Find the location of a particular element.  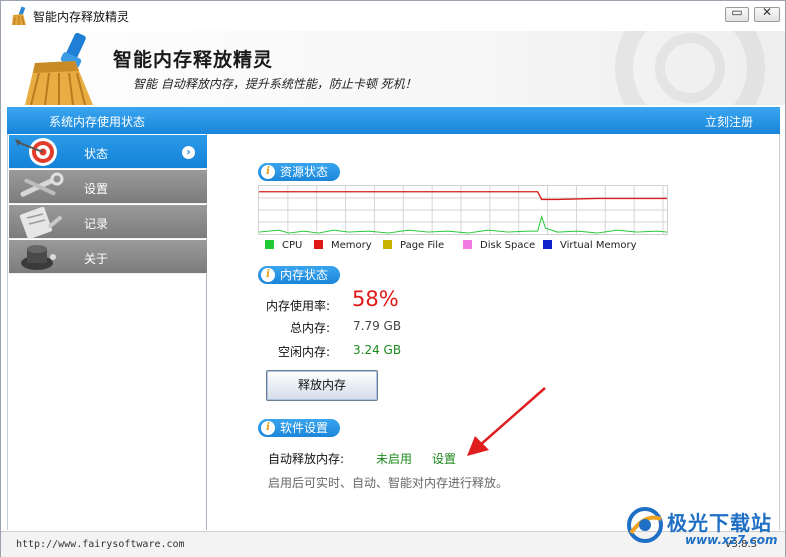

target-icon is located at coordinates (36, 152).